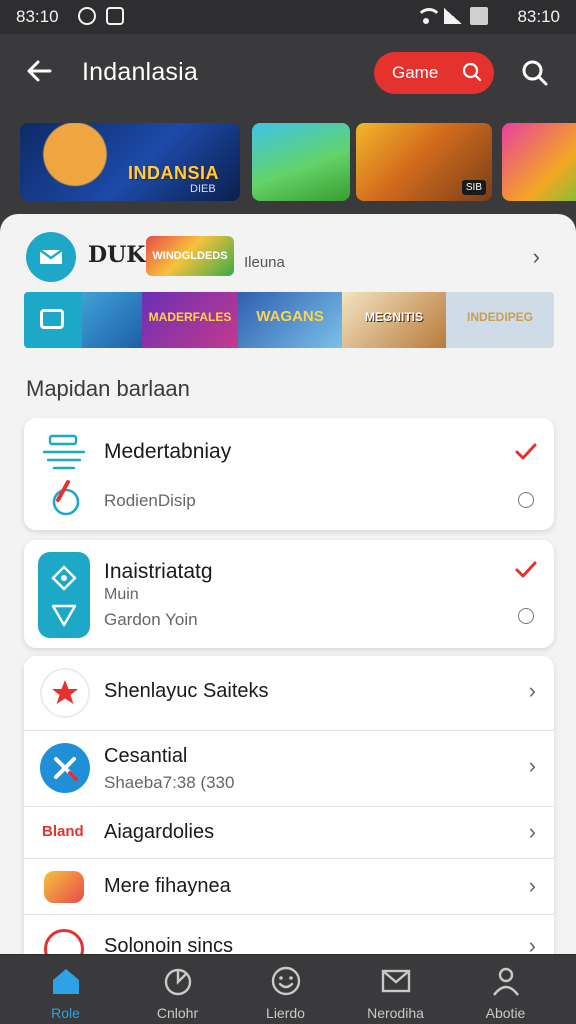  Describe the element at coordinates (65, 1013) in the screenshot. I see `nav-label: Role` at that location.